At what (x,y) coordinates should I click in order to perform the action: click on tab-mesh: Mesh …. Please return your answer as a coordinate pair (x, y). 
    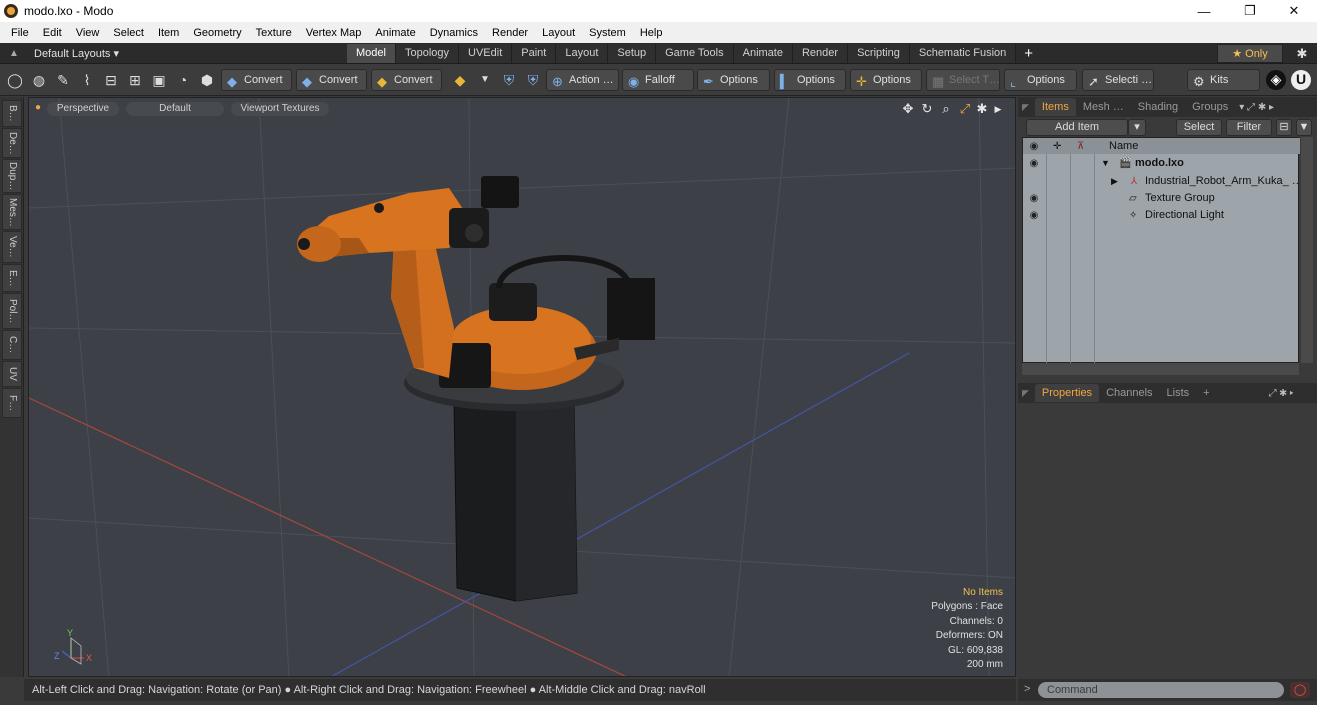
    Looking at the image, I should click on (1103, 107).